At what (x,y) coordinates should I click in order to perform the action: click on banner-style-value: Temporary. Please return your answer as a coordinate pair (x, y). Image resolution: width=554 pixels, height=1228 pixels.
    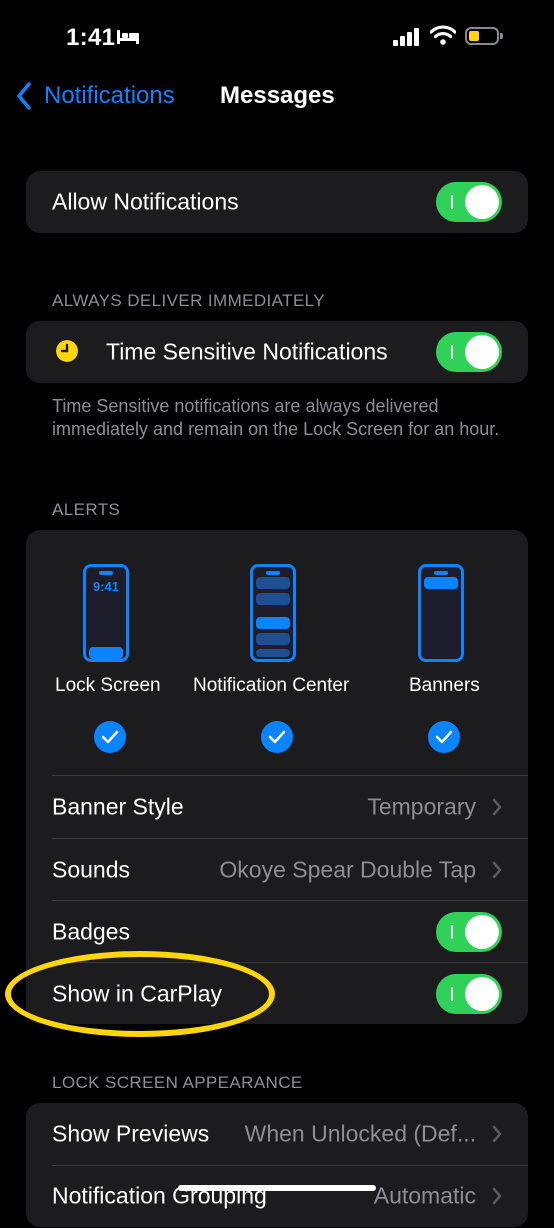
    Looking at the image, I should click on (421, 806).